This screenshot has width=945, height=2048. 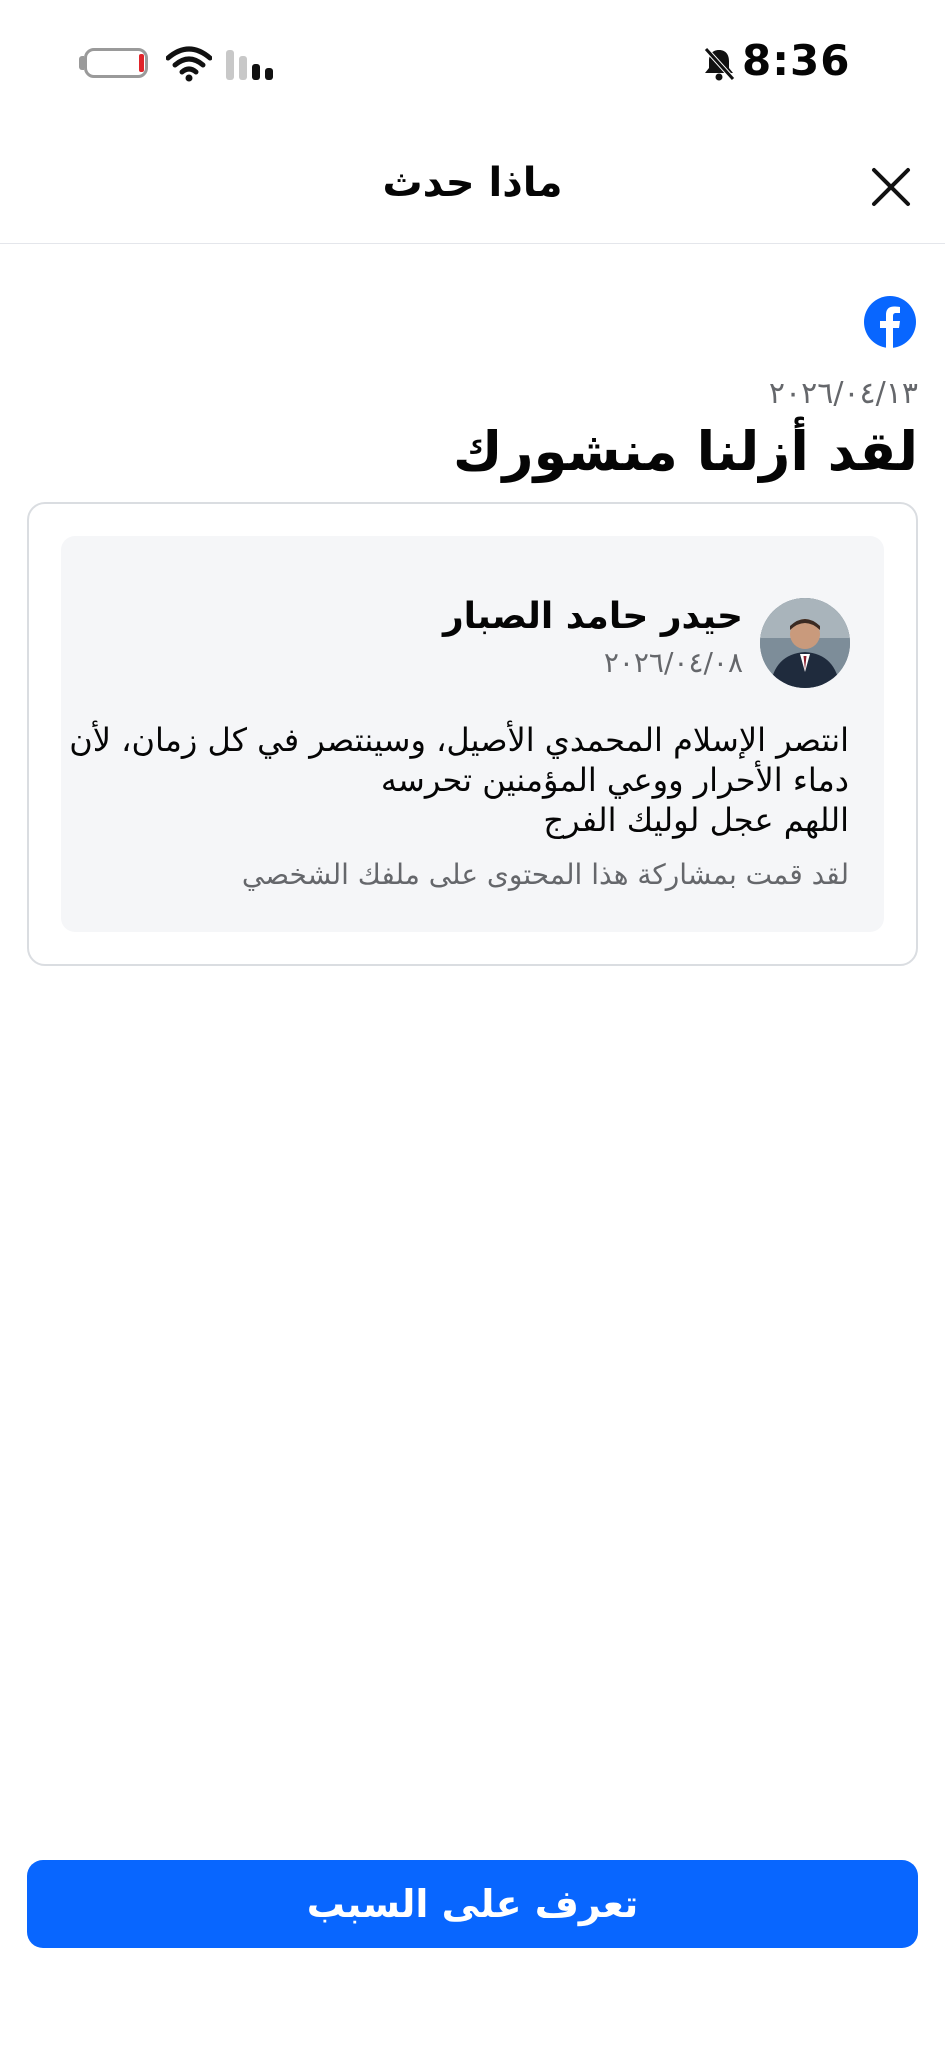 What do you see at coordinates (472, 1904) in the screenshot?
I see `learn-why-button: تعرف على السبب` at bounding box center [472, 1904].